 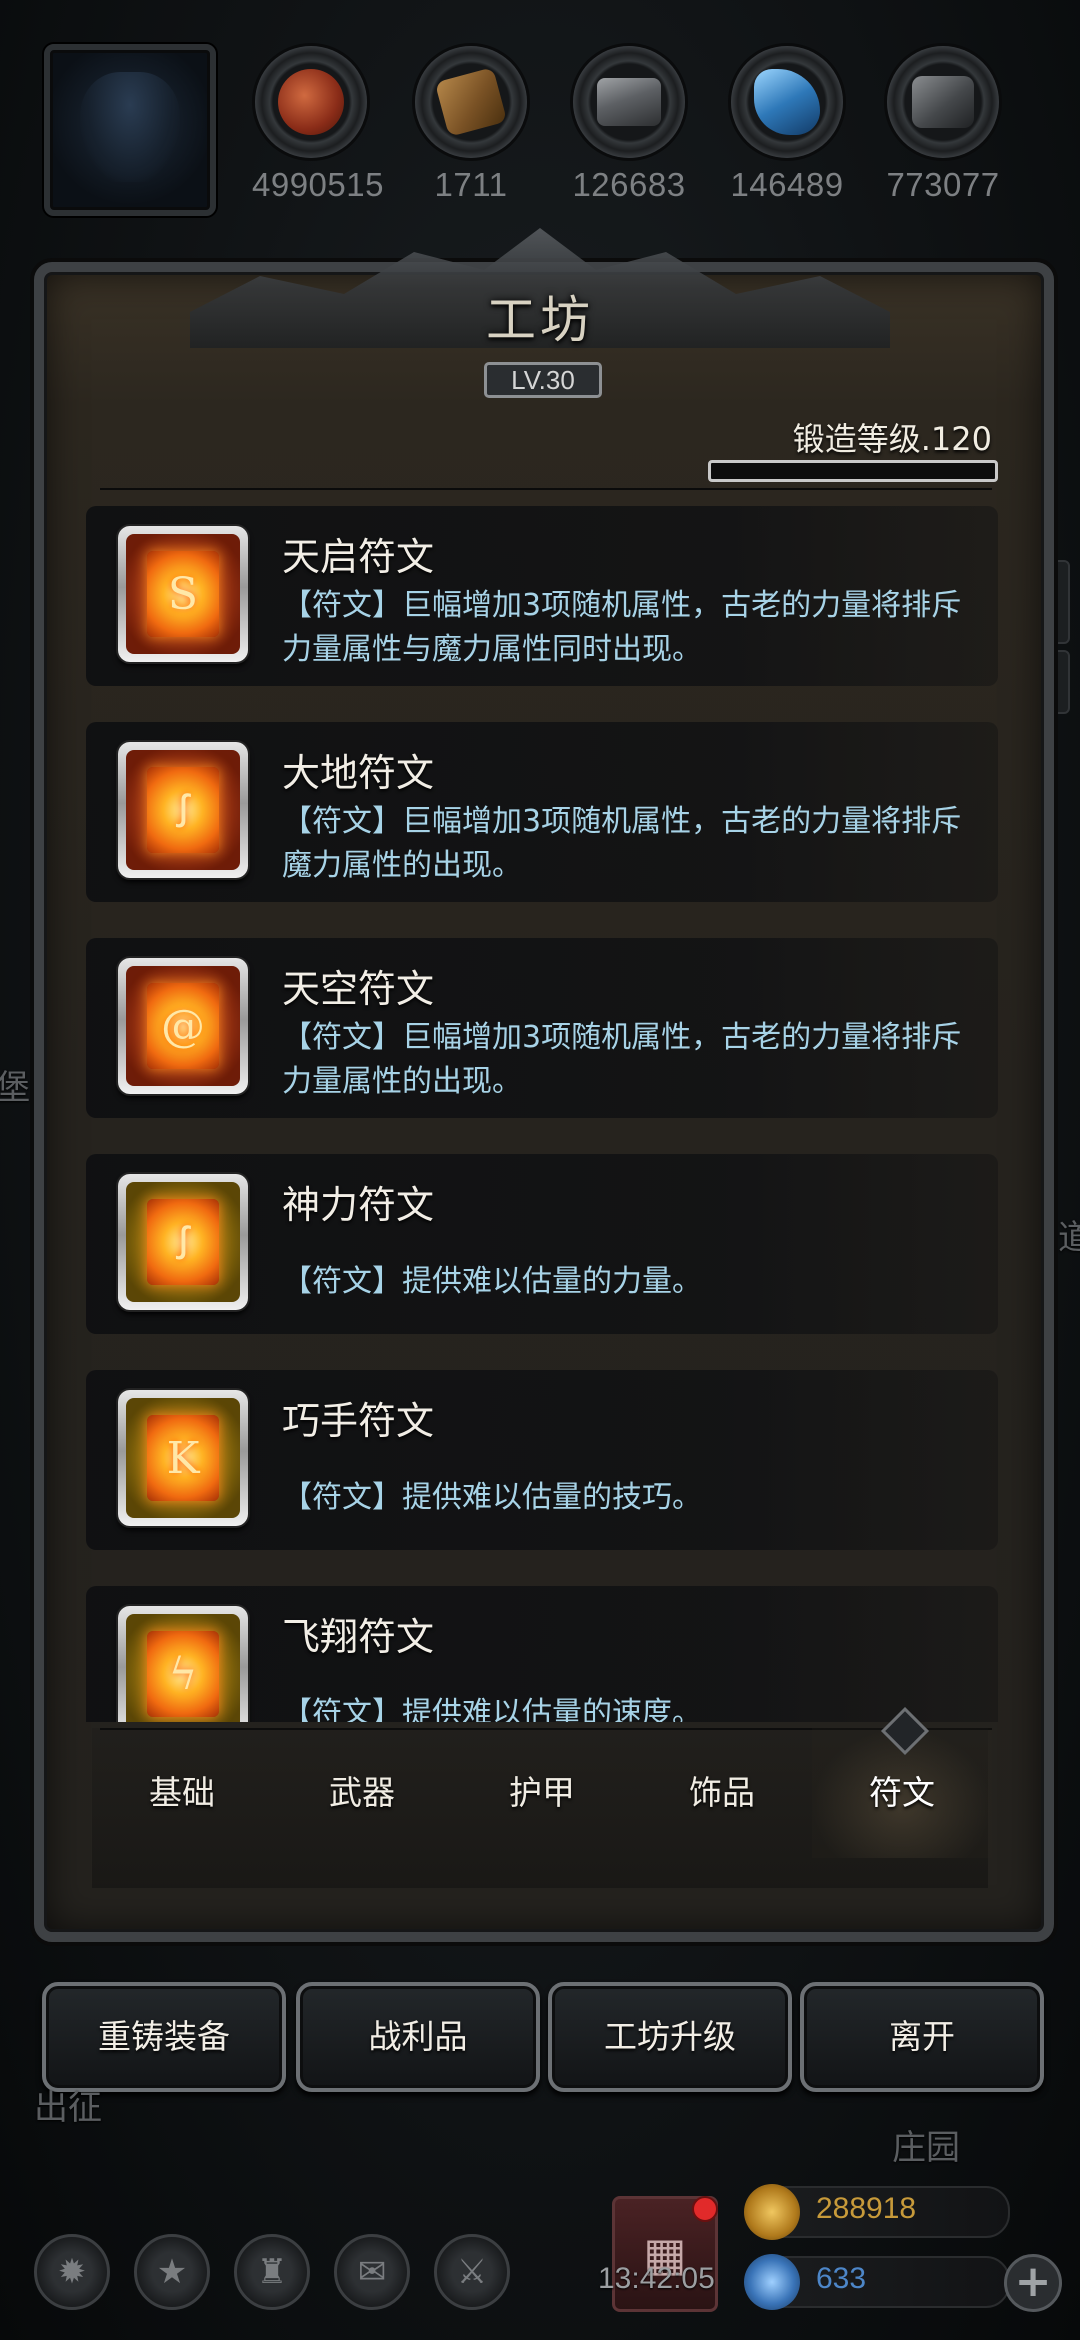 I want to click on rune-description: 【符文】巨幅增加3项随机属性，古老的力量将排斥力量属性与魔力属性同时出现。, so click(x=622, y=627).